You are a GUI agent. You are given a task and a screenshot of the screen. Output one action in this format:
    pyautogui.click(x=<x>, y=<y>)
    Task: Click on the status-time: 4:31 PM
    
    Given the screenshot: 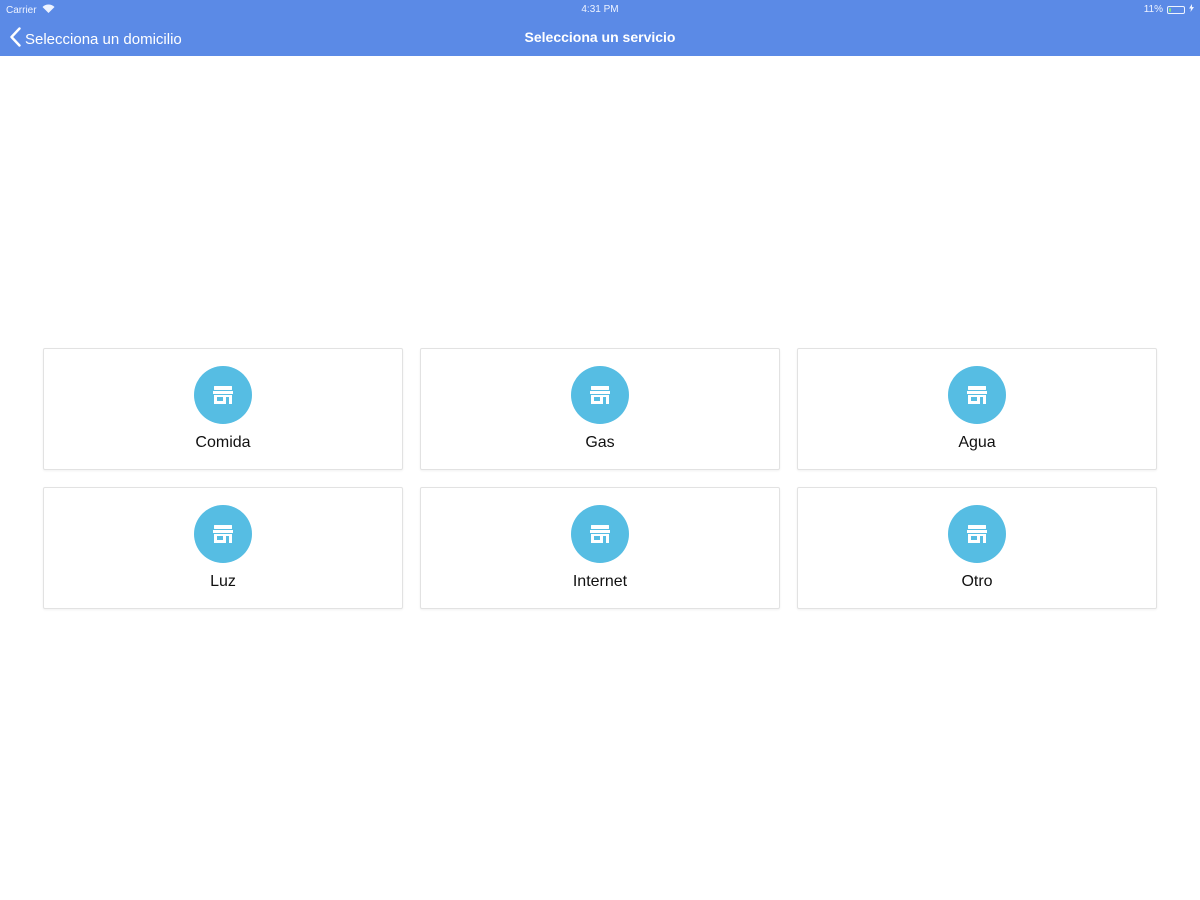 What is the action you would take?
    pyautogui.click(x=600, y=9)
    